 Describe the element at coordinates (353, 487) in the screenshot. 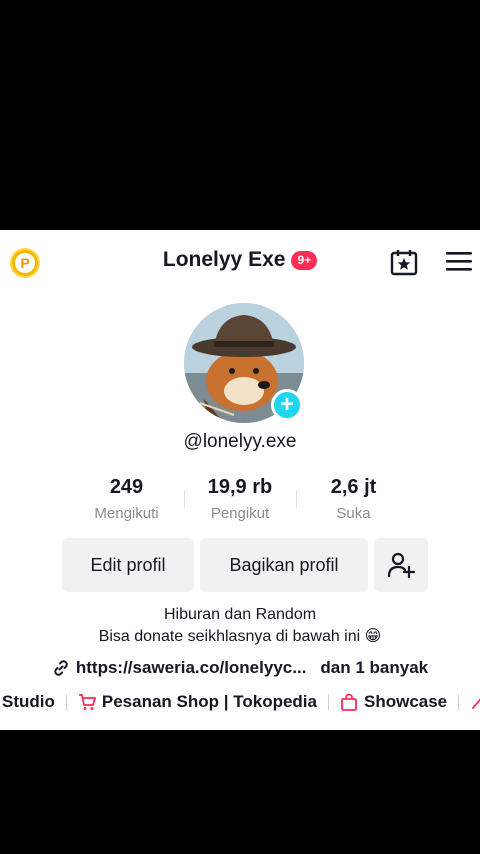

I see `stat-value: 2,6 jt` at that location.